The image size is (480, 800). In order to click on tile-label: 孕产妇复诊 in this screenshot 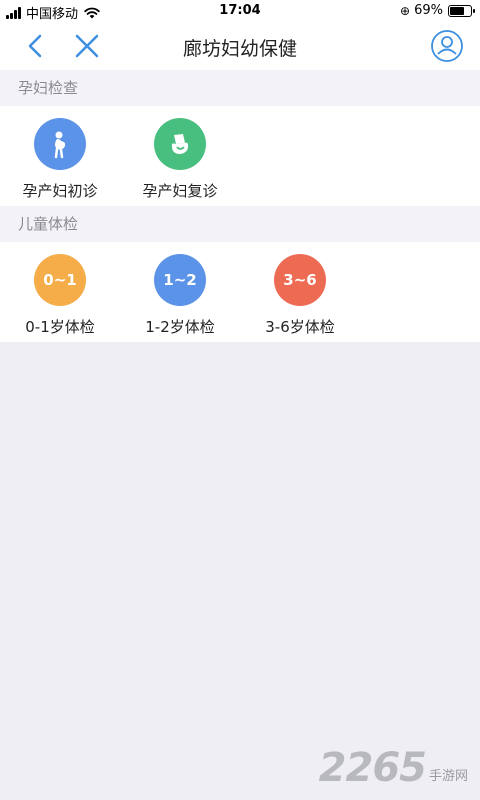, I will do `click(180, 191)`.